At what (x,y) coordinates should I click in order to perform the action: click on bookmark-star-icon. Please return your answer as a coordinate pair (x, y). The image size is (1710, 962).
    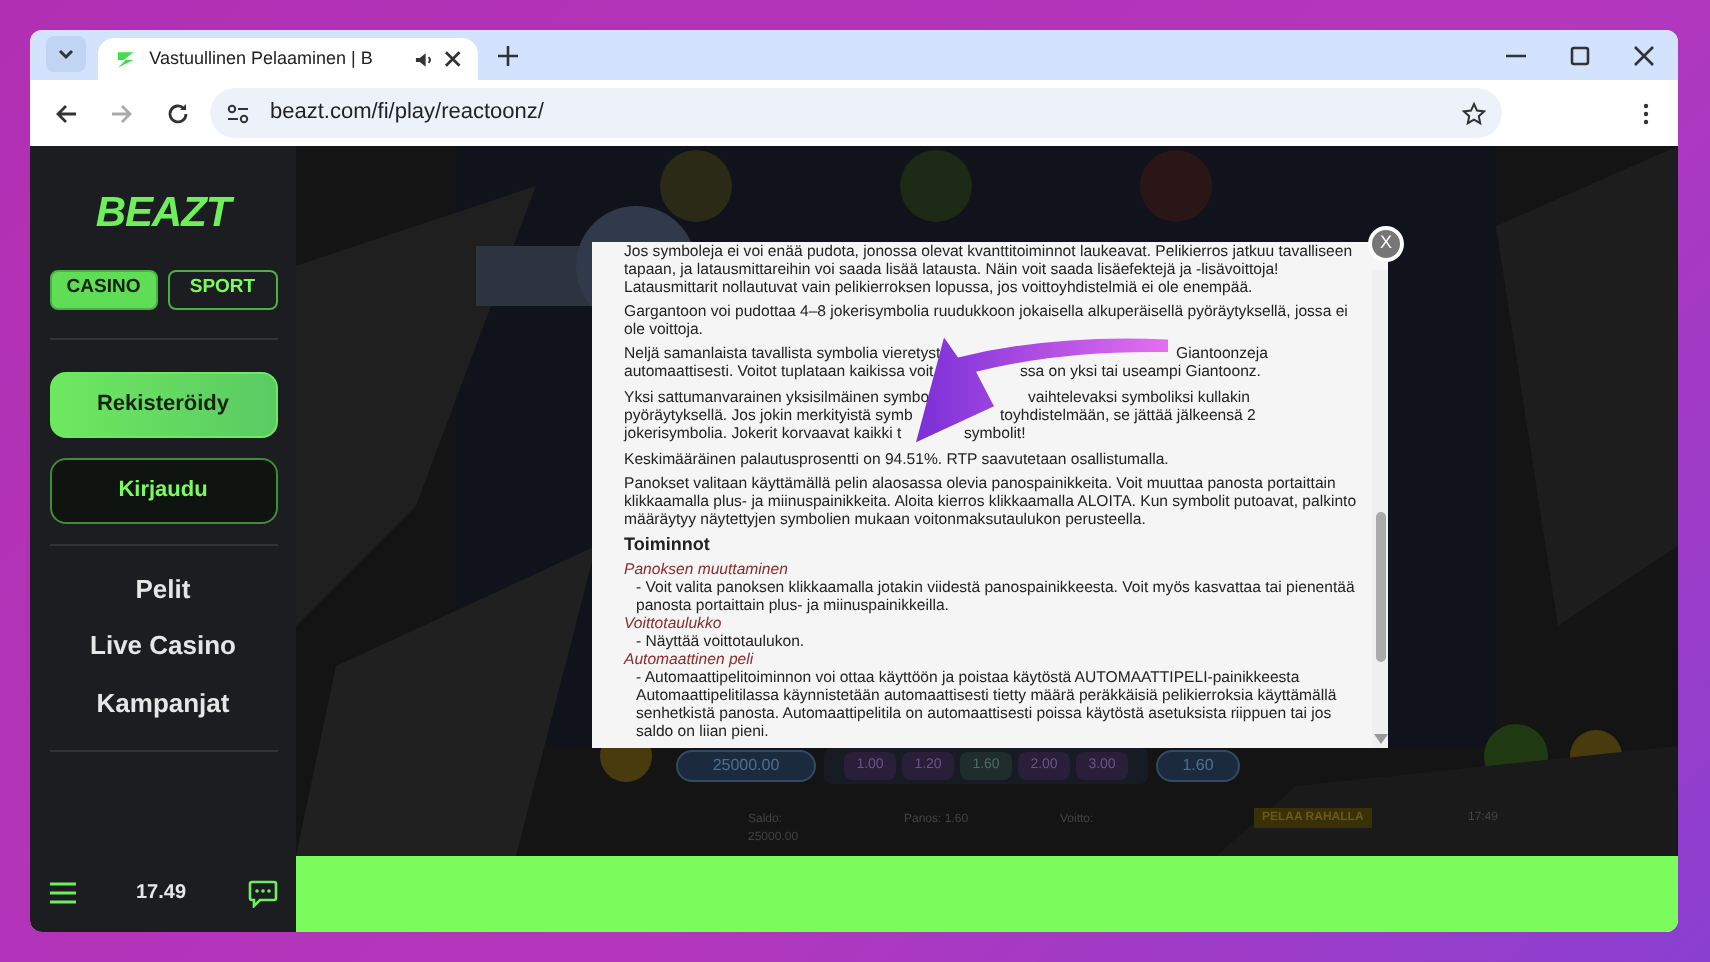
    Looking at the image, I should click on (1474, 113).